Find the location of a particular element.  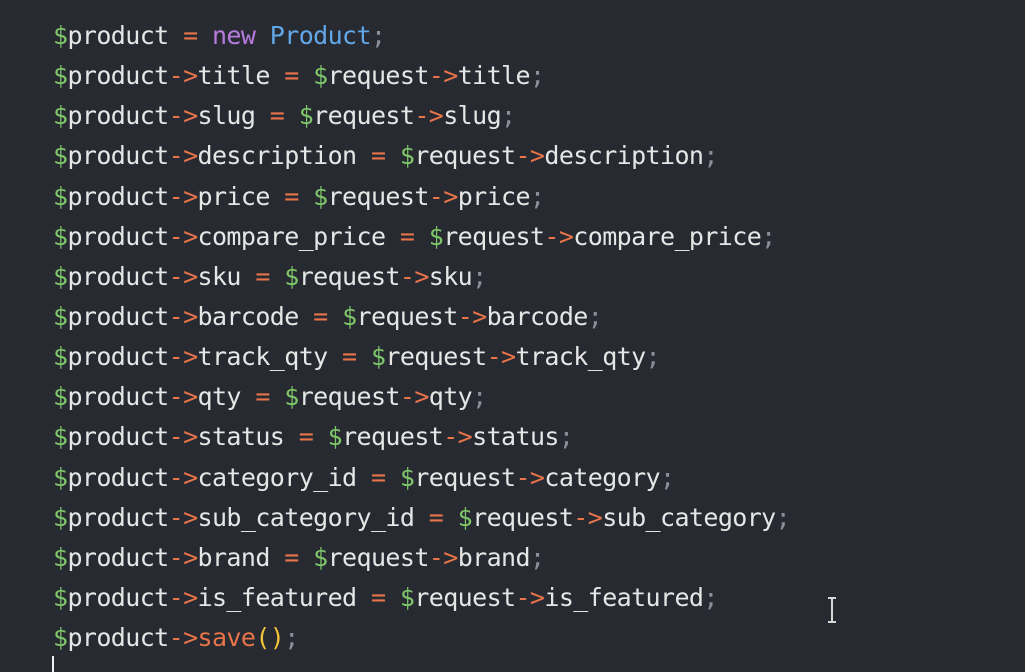

code-line: $product->barcode = $request->barcode; is located at coordinates (539, 317).